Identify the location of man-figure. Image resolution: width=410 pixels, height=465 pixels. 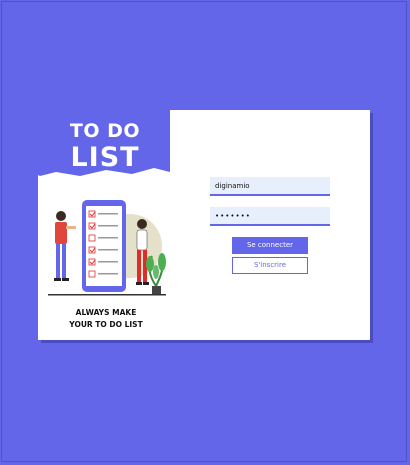
(65, 246).